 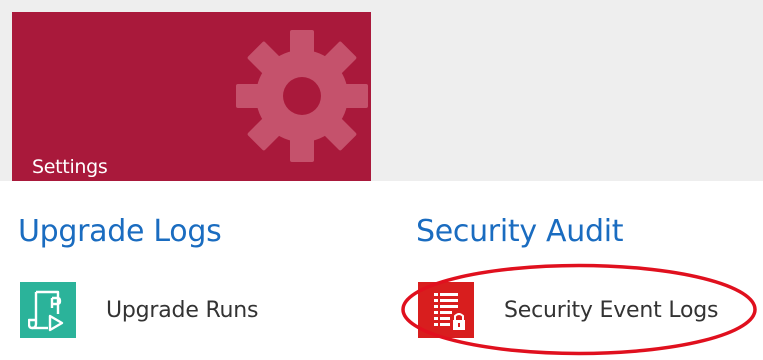 What do you see at coordinates (48, 310) in the screenshot?
I see `scroll-play-icon` at bounding box center [48, 310].